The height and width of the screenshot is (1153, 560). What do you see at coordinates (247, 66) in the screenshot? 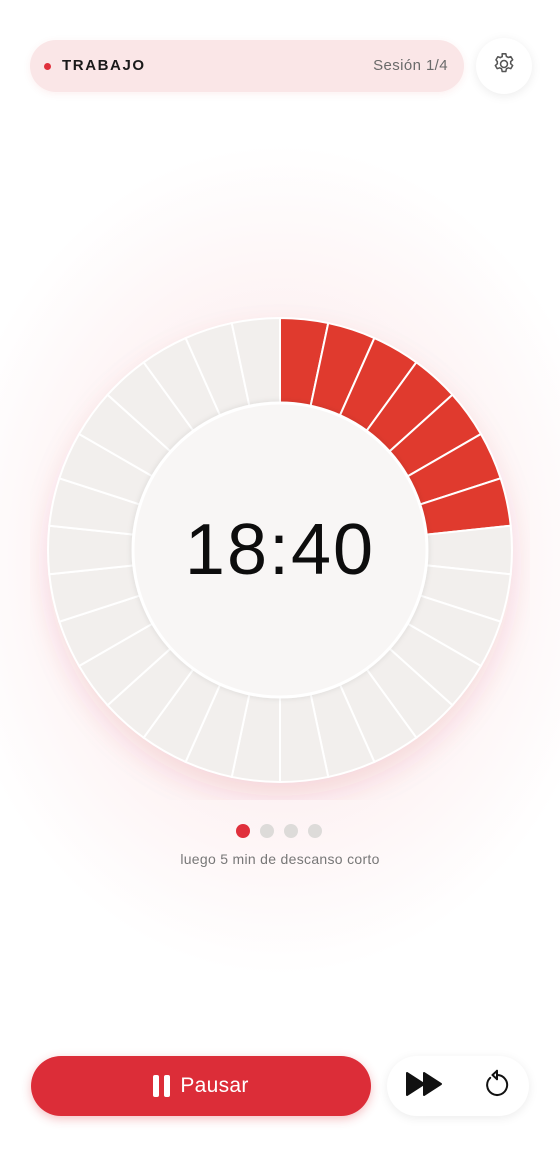
I see `status-pill: TRABAJO Sesión 1/4` at bounding box center [247, 66].